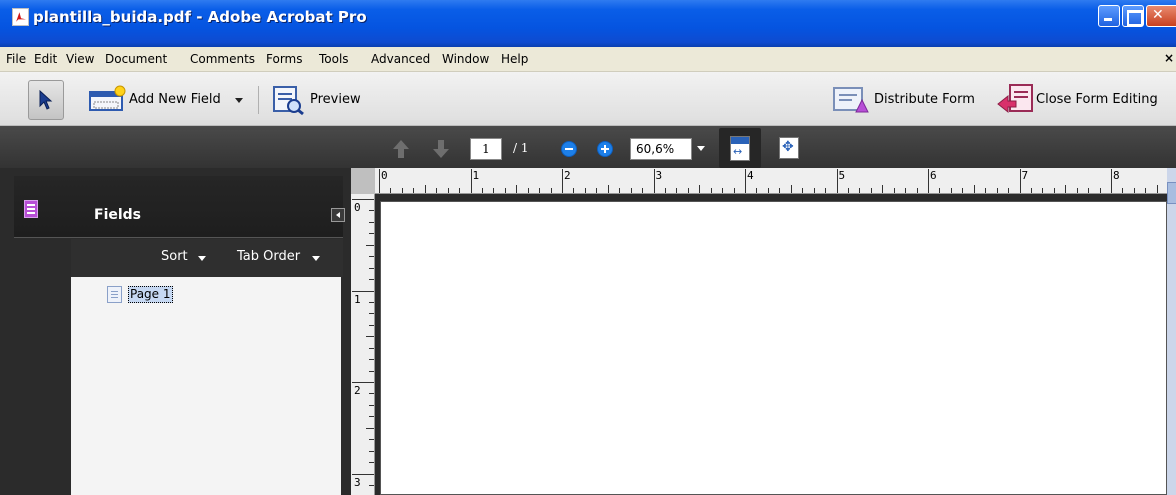 The image size is (1176, 495). I want to click on arrow-cursor-icon, so click(46, 100).